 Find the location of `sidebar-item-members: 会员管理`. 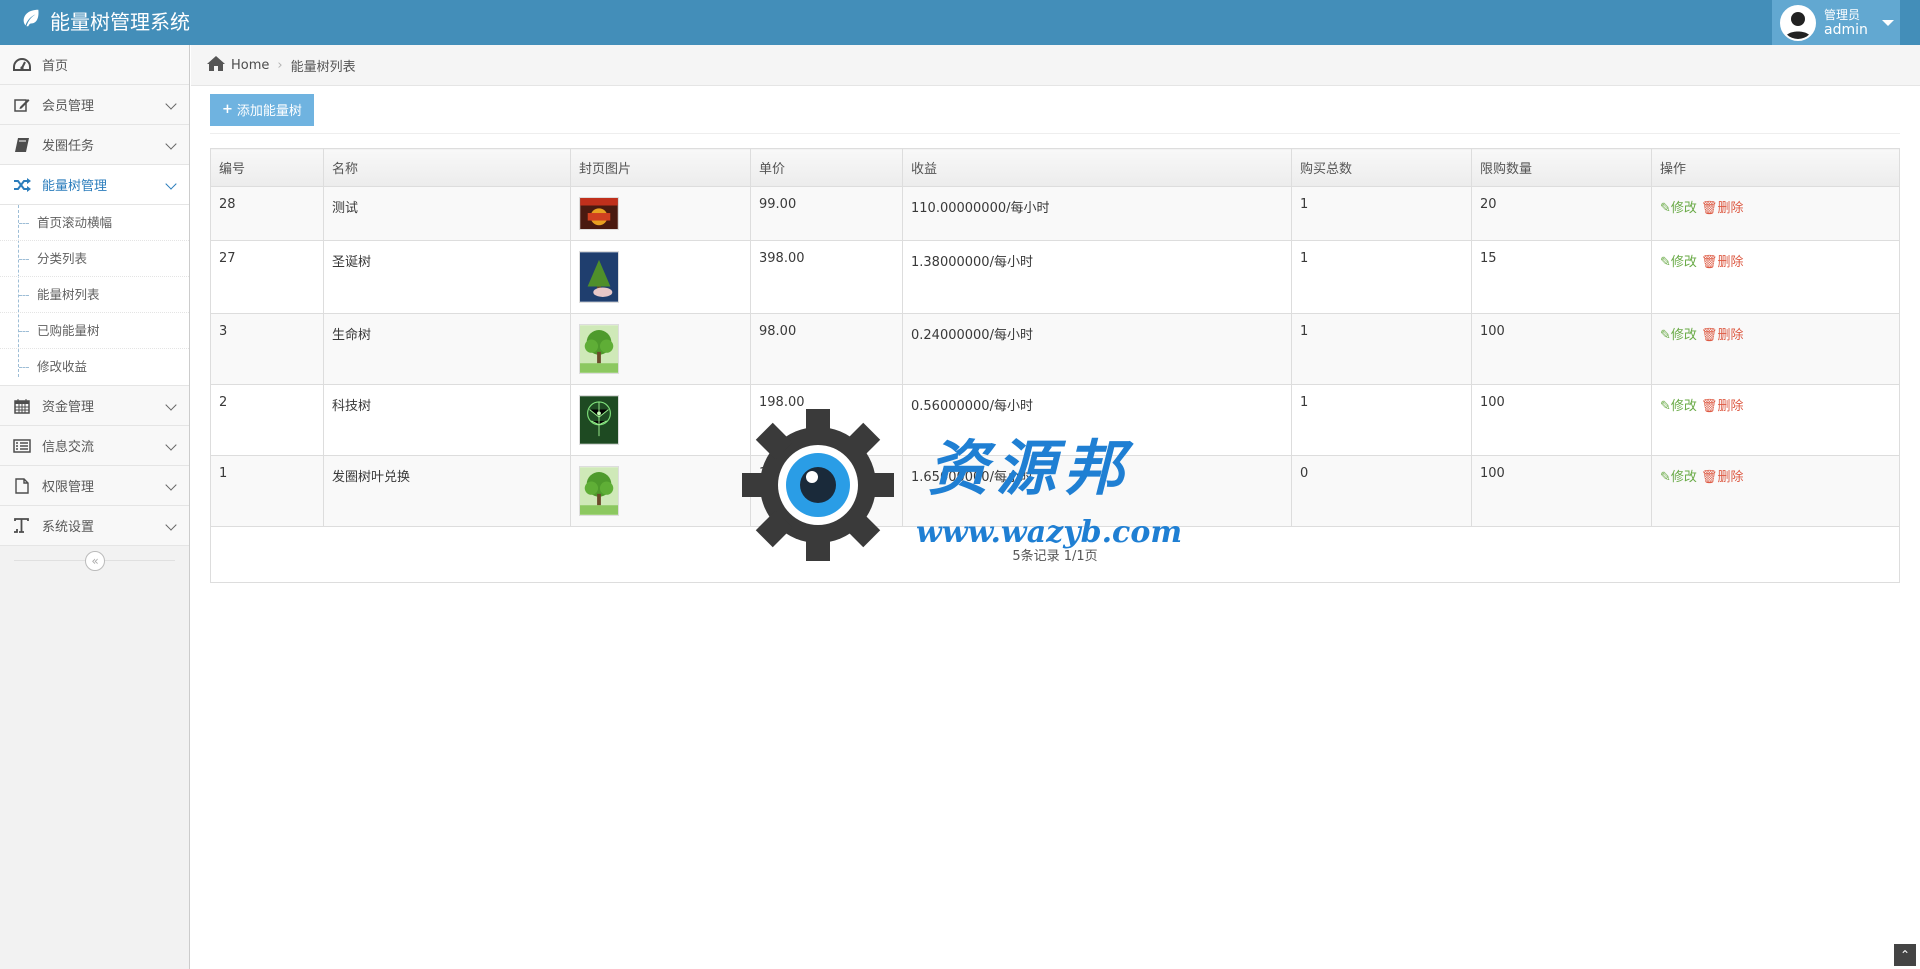

sidebar-item-members: 会员管理 is located at coordinates (94, 105).